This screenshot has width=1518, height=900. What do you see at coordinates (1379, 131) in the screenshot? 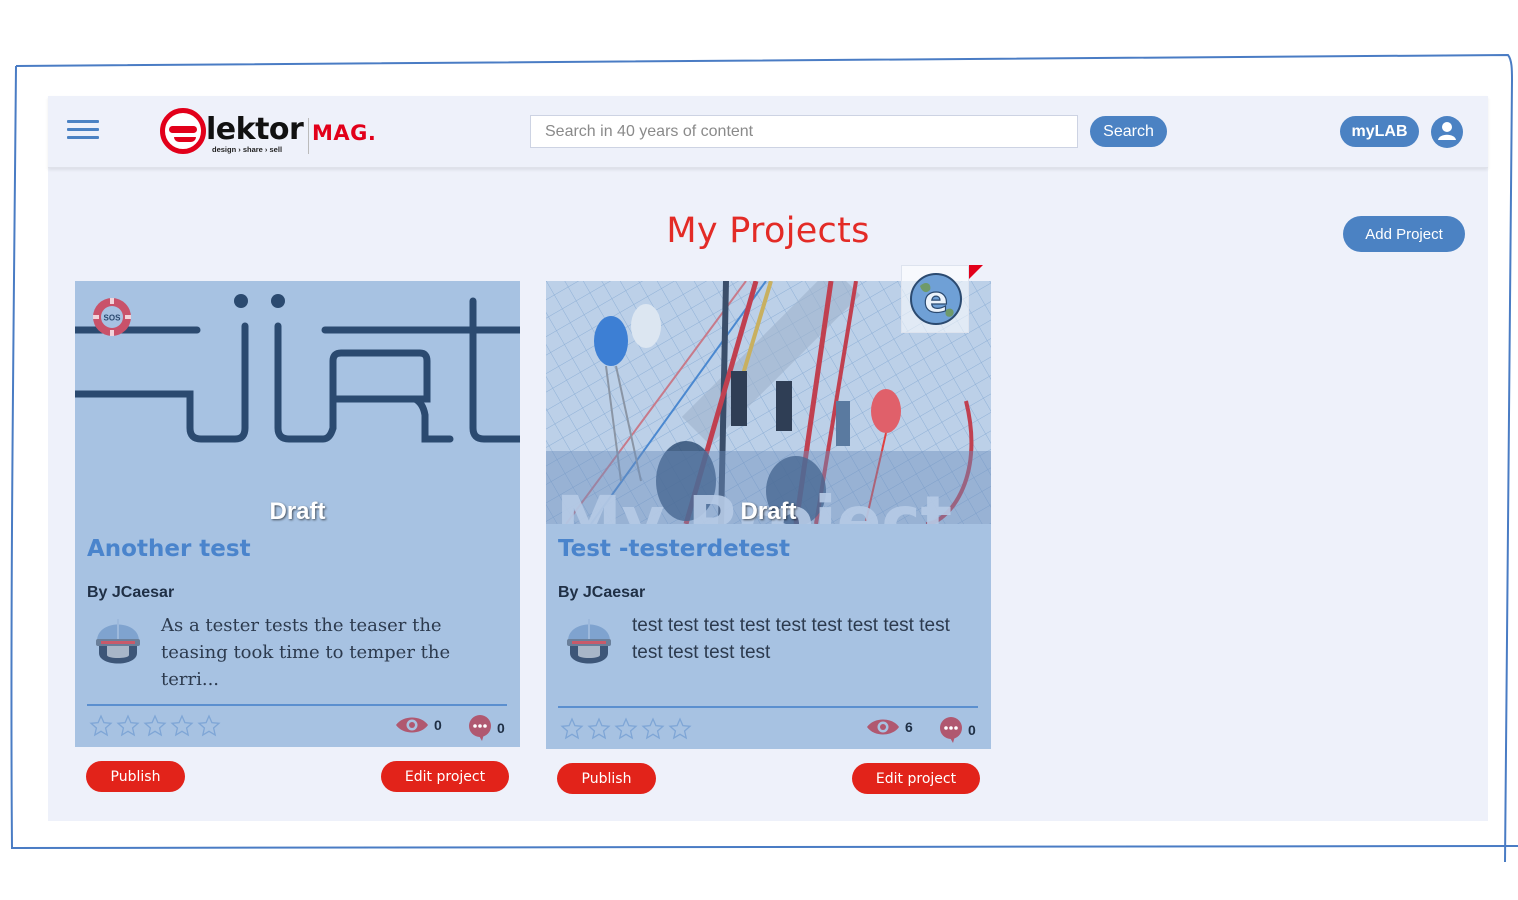
I see `mylab-button: myLAB` at bounding box center [1379, 131].